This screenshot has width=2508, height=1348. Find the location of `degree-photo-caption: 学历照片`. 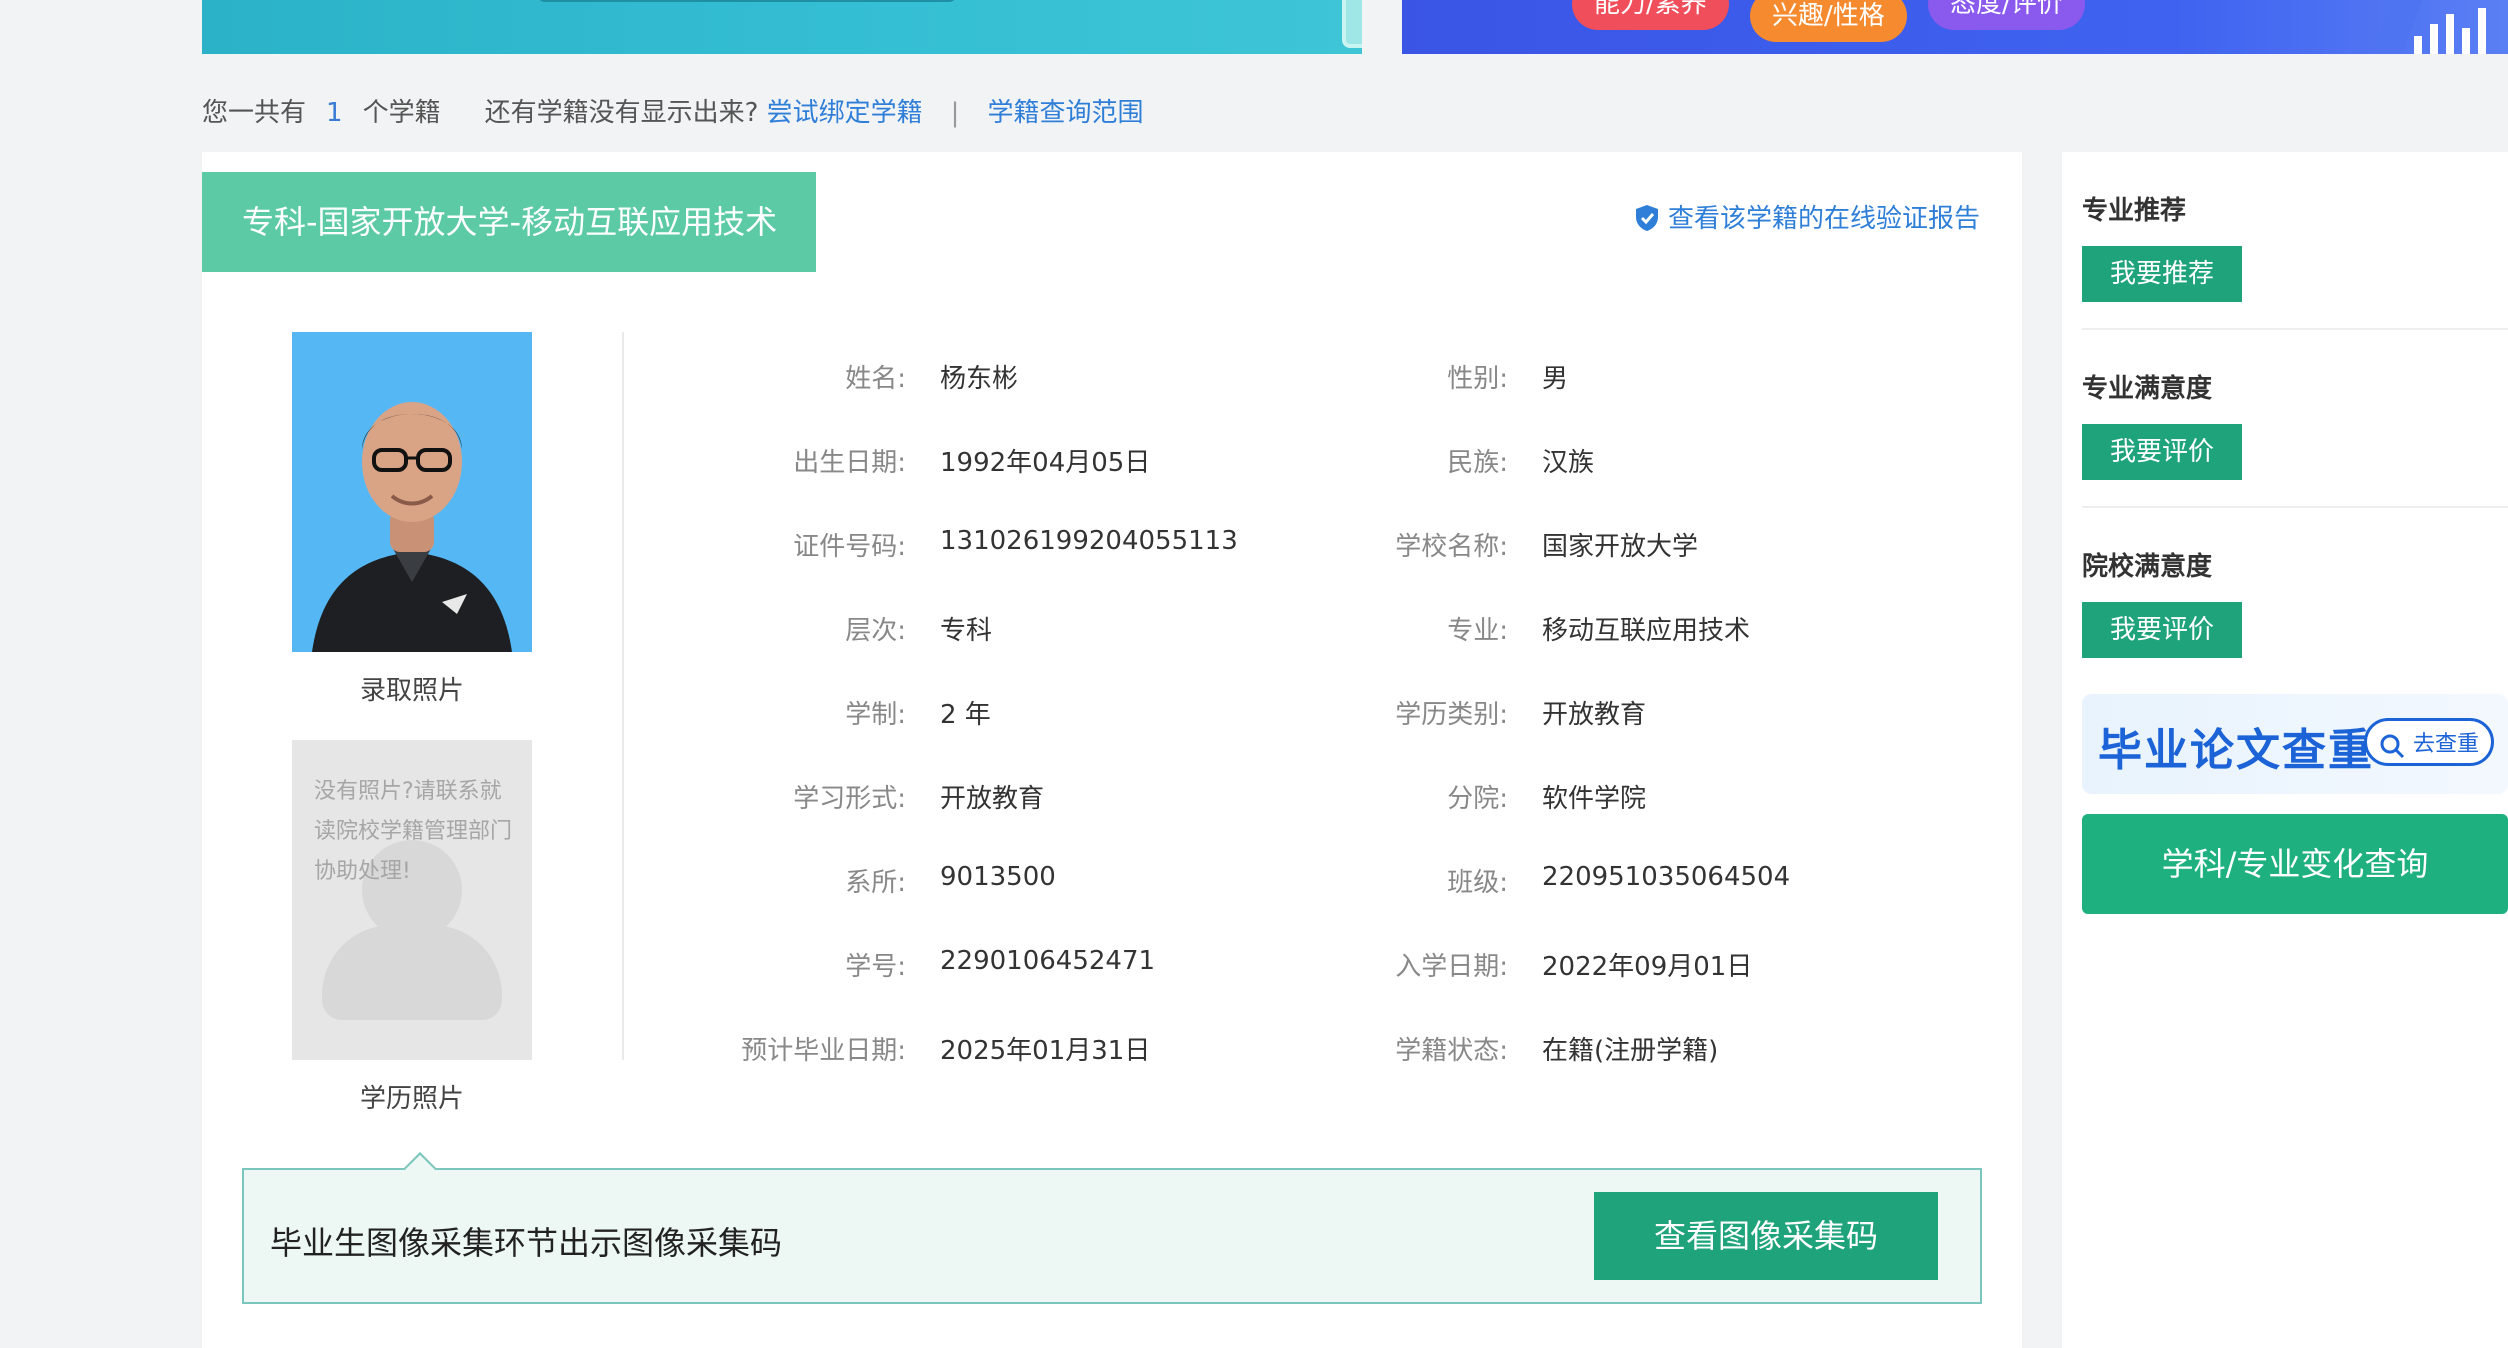

degree-photo-caption: 学历照片 is located at coordinates (411, 1099).